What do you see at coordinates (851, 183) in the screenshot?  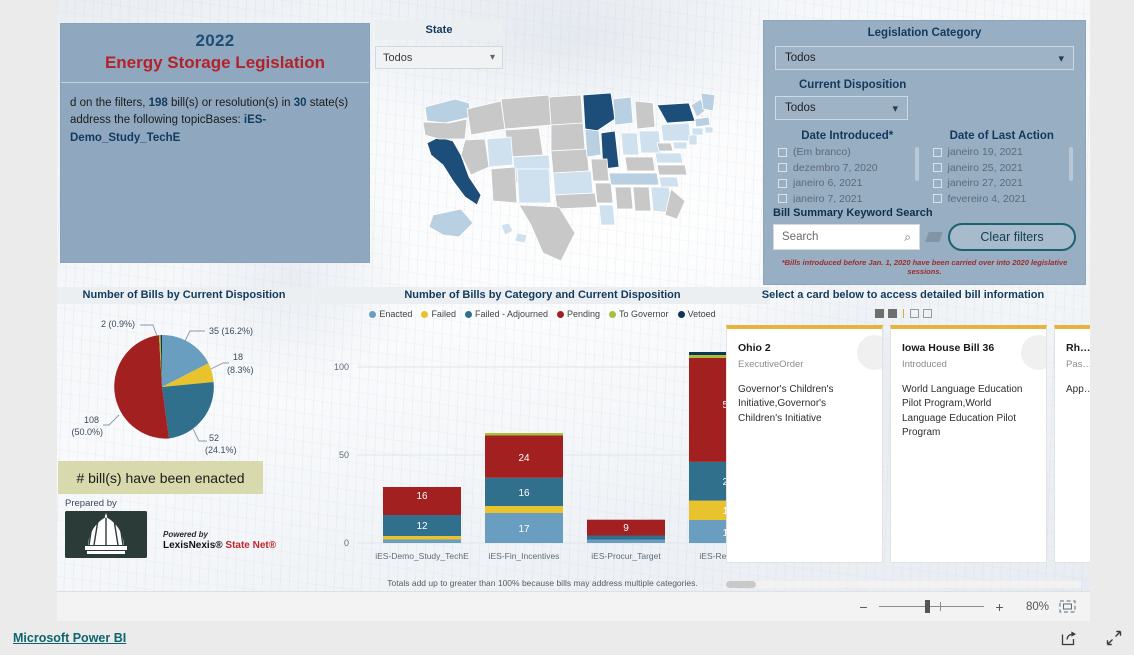 I see `list-item: janeiro 6, 2021` at bounding box center [851, 183].